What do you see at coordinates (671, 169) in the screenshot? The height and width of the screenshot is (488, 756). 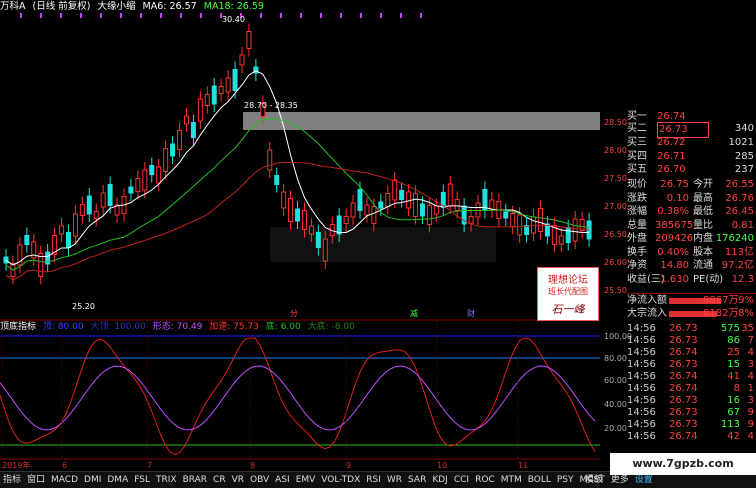 I see `bid-price: 26.70` at bounding box center [671, 169].